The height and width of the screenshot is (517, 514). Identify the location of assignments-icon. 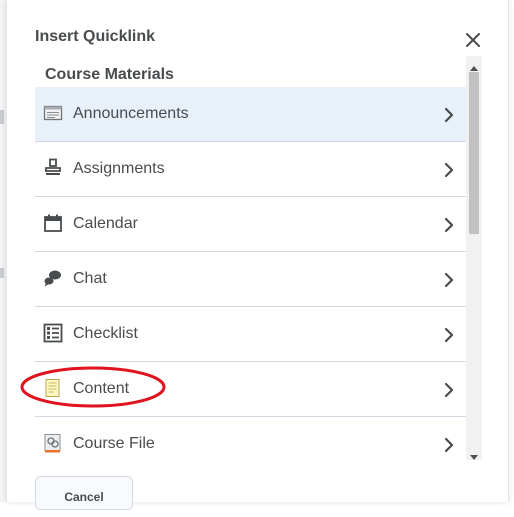
(53, 168).